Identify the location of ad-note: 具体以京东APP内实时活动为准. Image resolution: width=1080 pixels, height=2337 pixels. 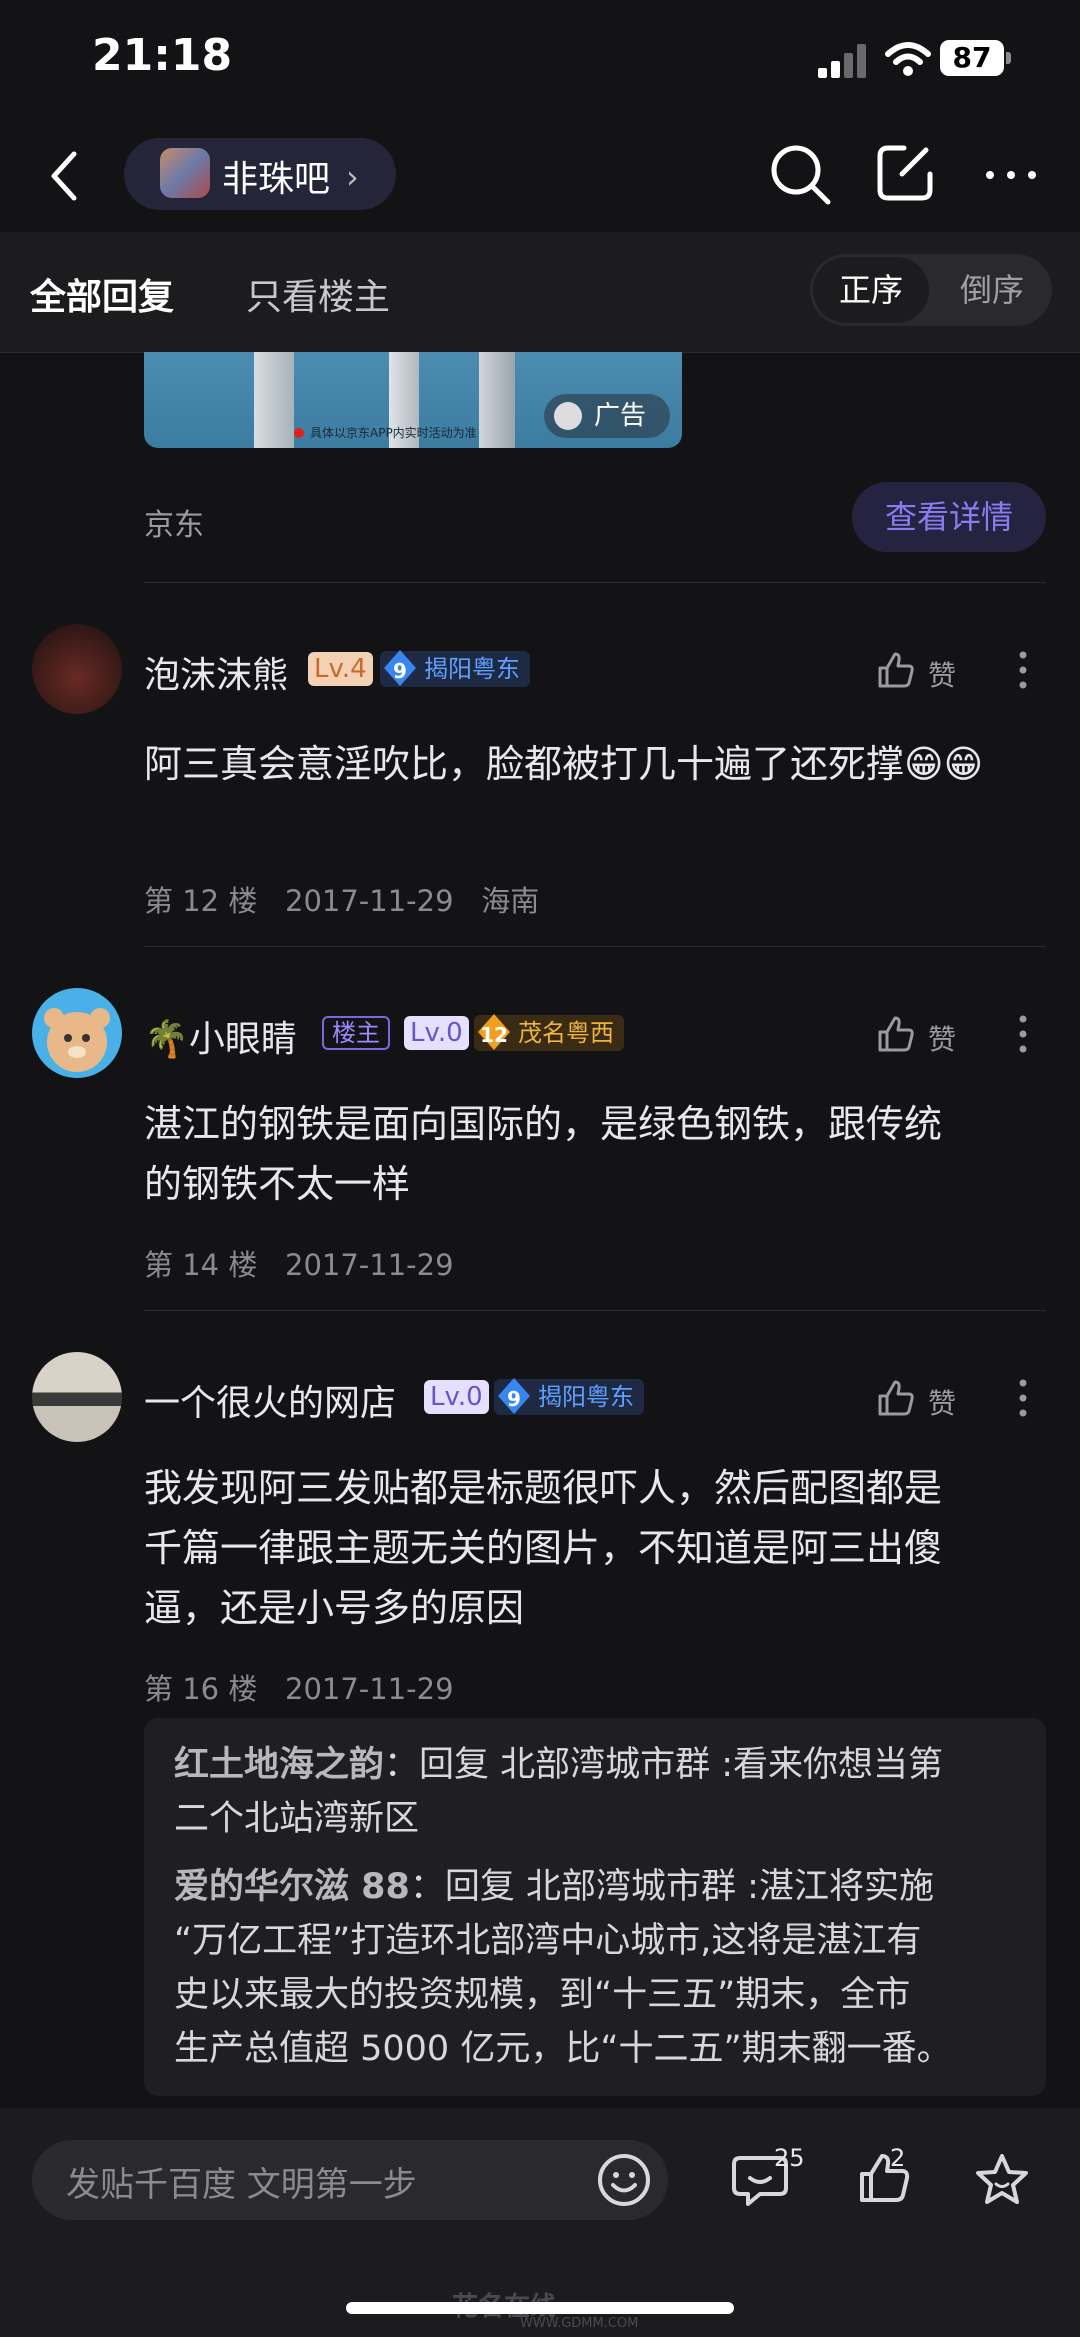
(393, 433).